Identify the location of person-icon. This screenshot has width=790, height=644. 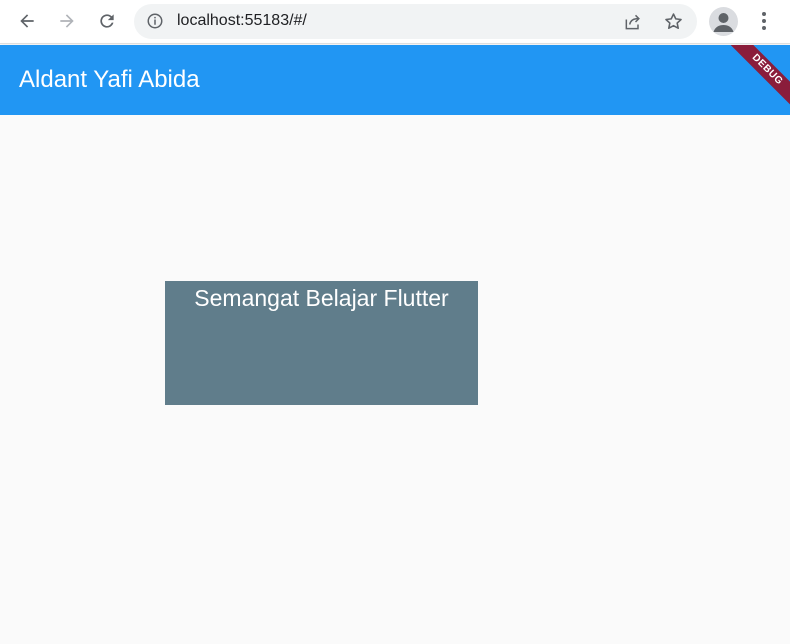
(723, 22).